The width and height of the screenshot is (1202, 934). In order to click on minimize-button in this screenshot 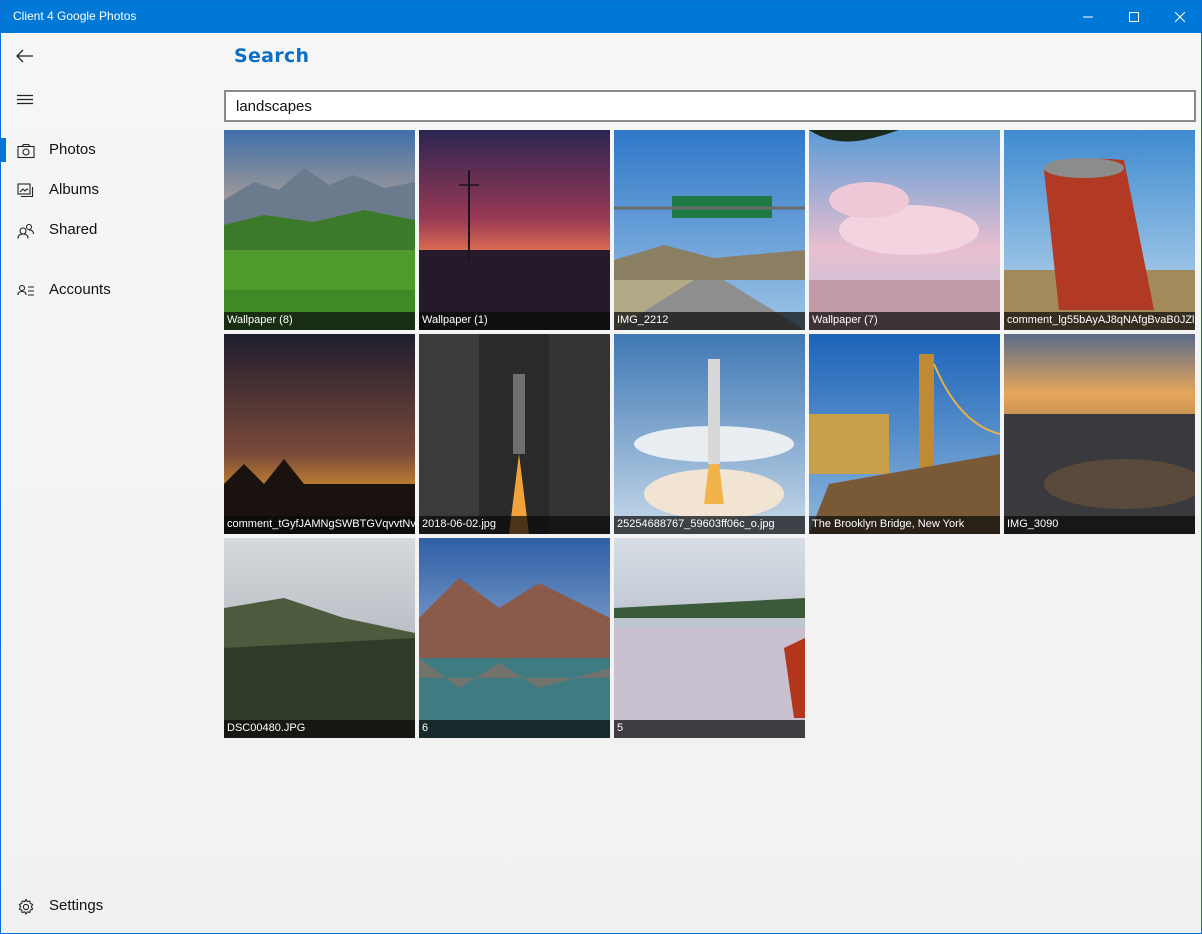, I will do `click(1088, 17)`.